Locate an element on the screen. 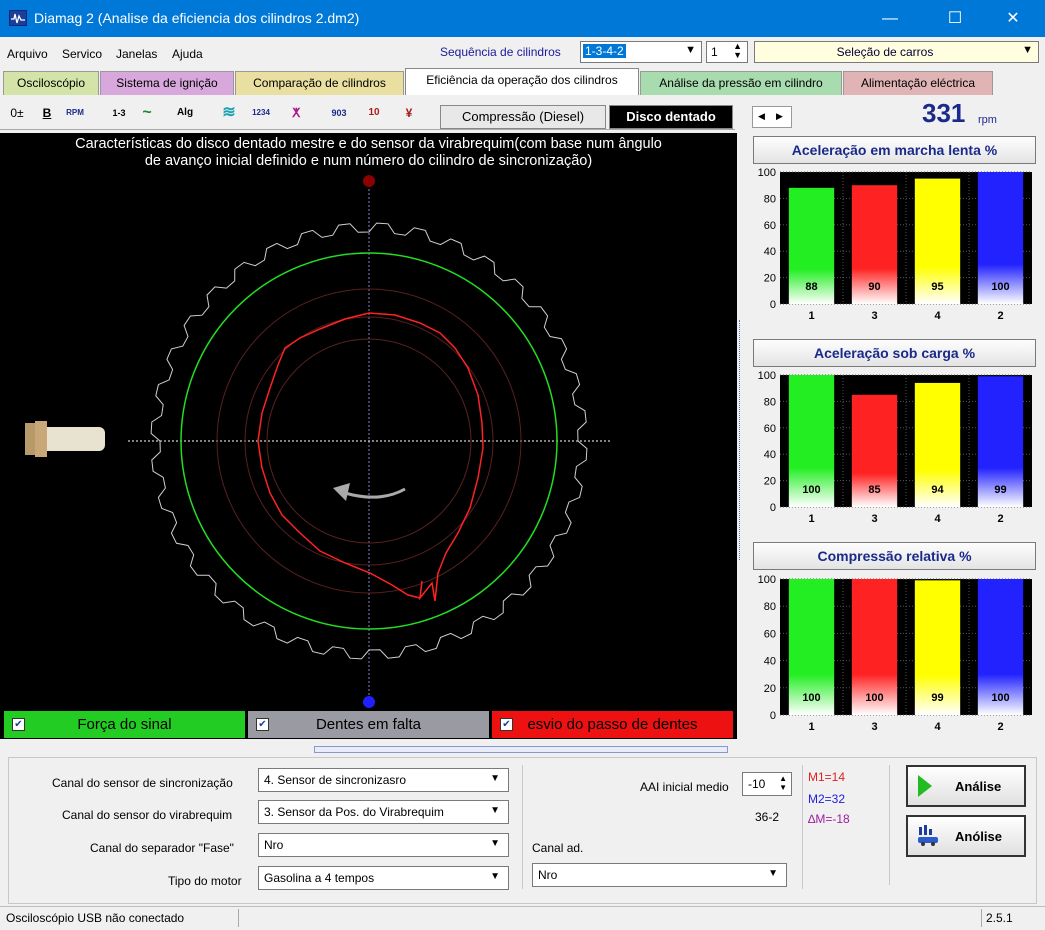  canal-ad-label: Canal ad. is located at coordinates (558, 848).